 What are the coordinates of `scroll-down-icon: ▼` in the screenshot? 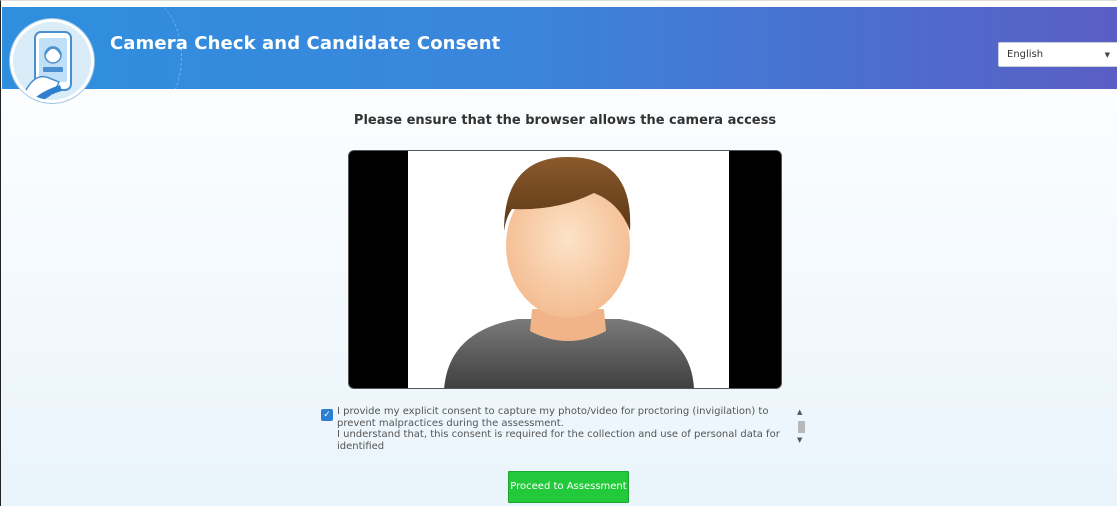 It's located at (799, 440).